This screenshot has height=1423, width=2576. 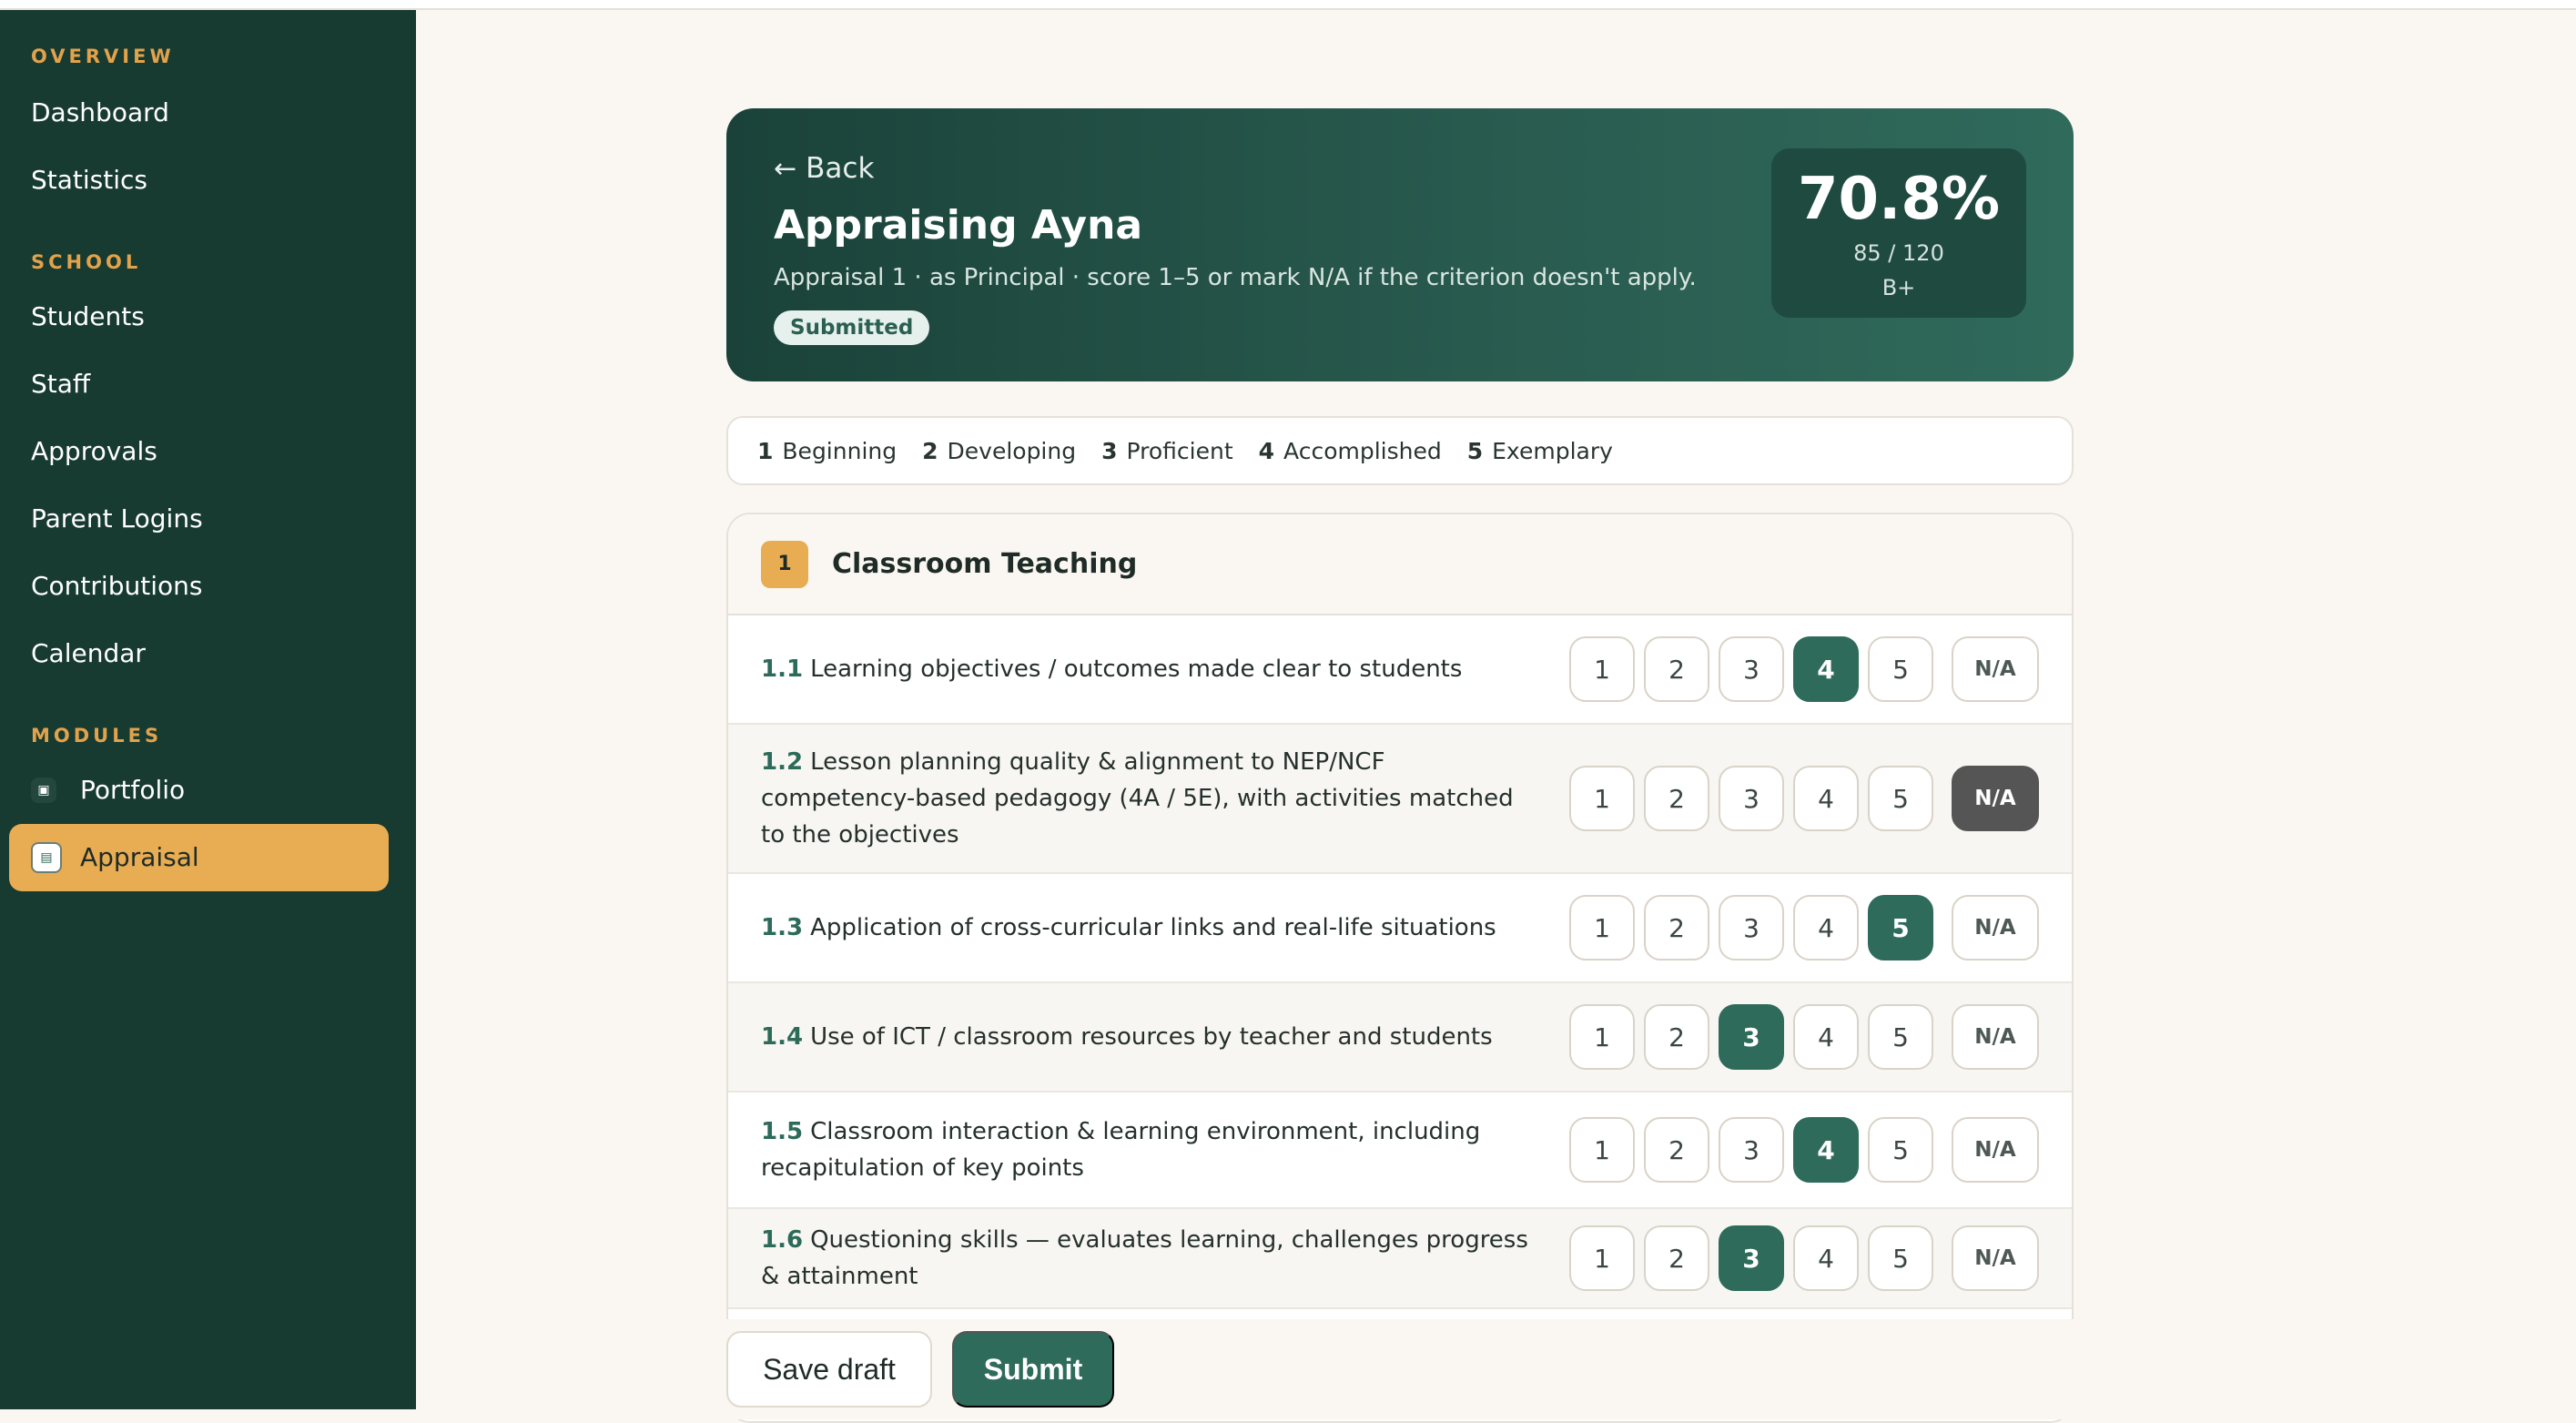 What do you see at coordinates (194, 451) in the screenshot?
I see `sidebar-item-approvals: Approvals` at bounding box center [194, 451].